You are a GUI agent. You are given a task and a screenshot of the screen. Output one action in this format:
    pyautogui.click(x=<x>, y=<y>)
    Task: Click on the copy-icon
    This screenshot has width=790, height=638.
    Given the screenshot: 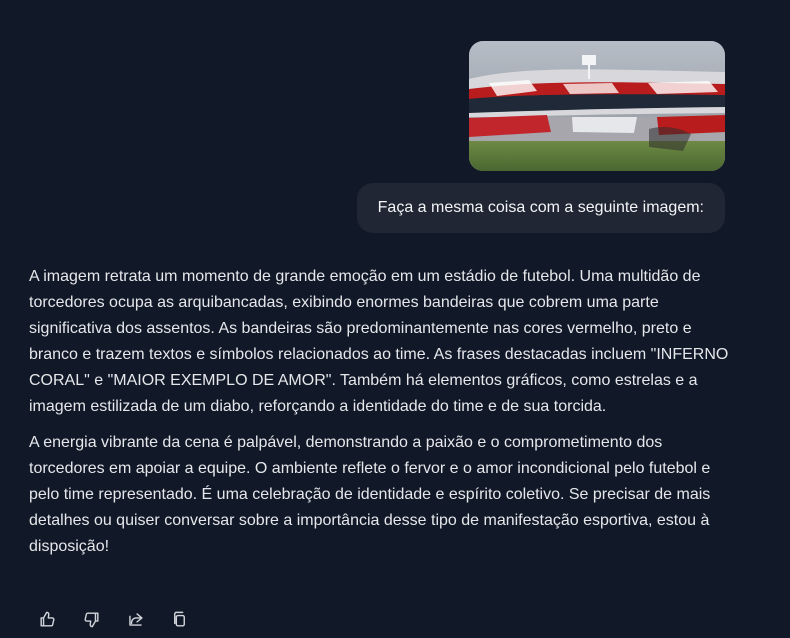 What is the action you would take?
    pyautogui.click(x=179, y=619)
    